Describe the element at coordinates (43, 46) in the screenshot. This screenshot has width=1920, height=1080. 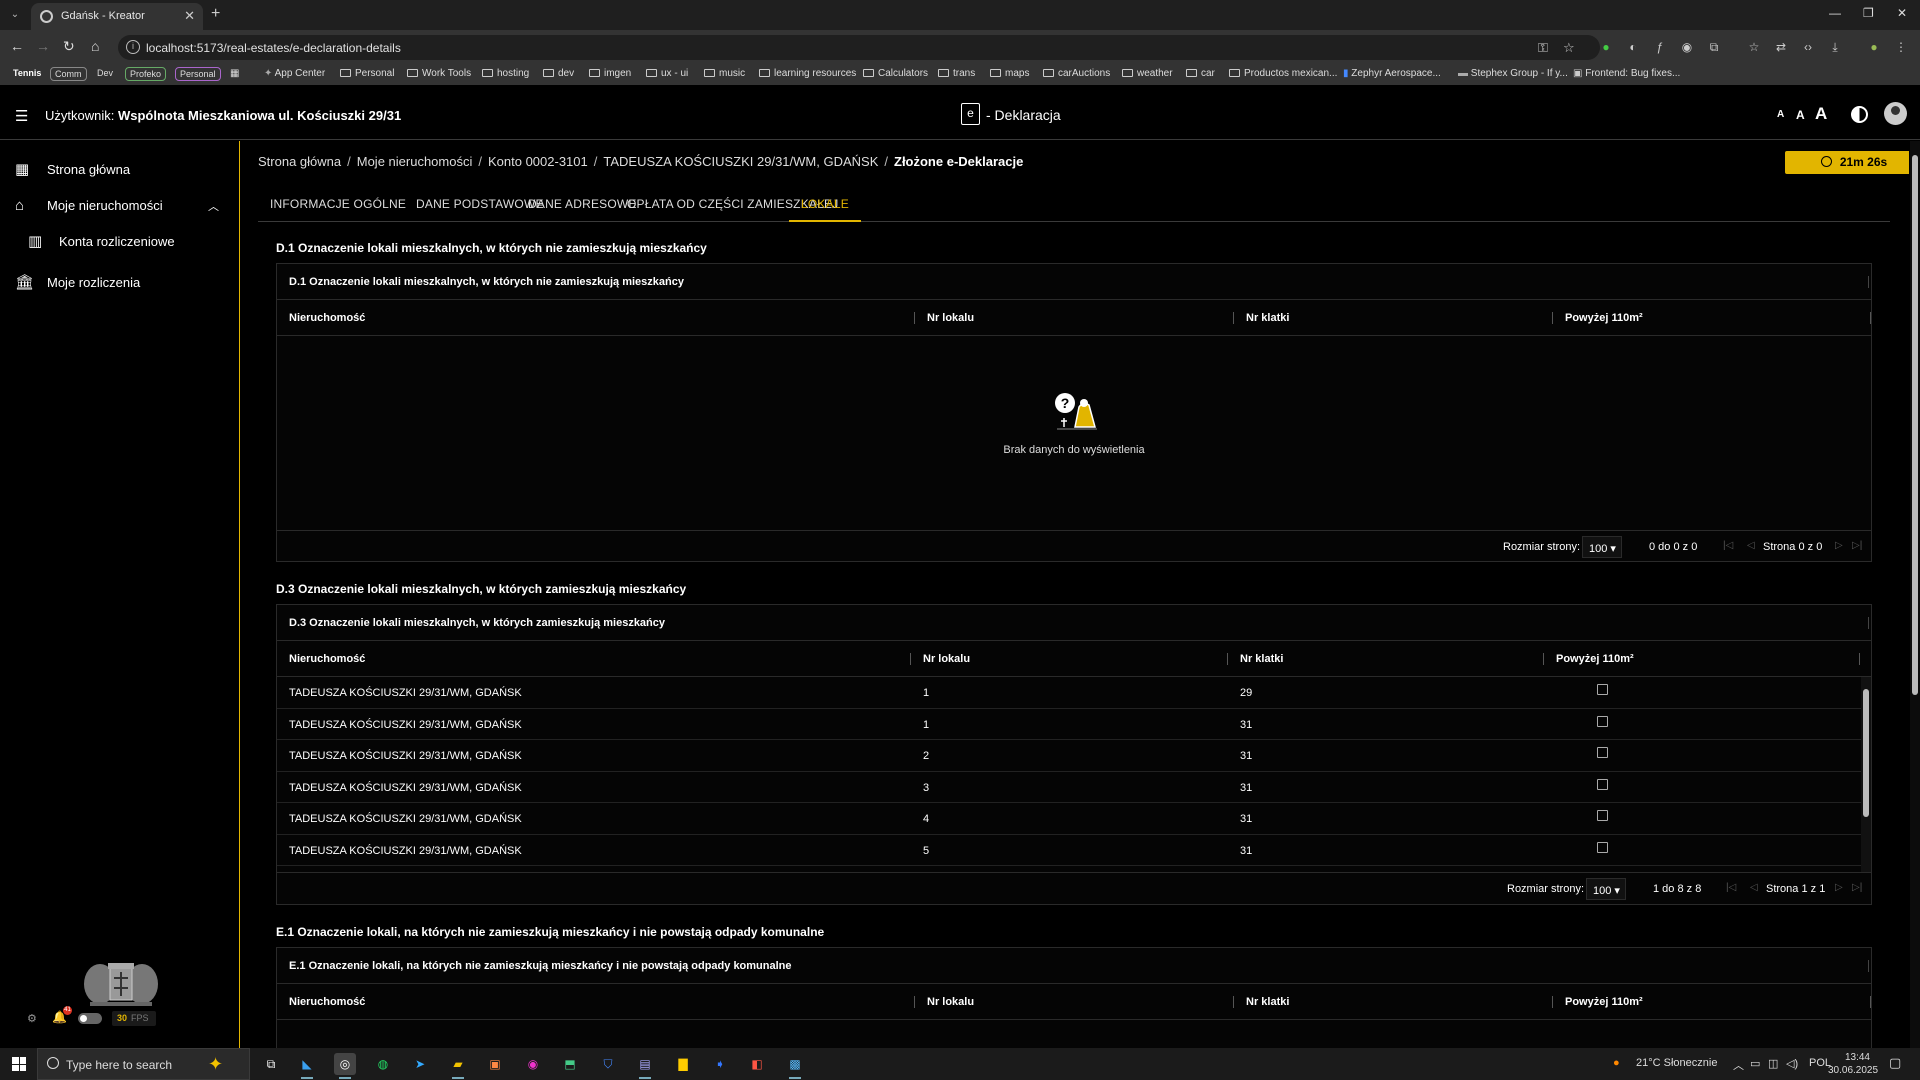
I see `forward-icon: →` at that location.